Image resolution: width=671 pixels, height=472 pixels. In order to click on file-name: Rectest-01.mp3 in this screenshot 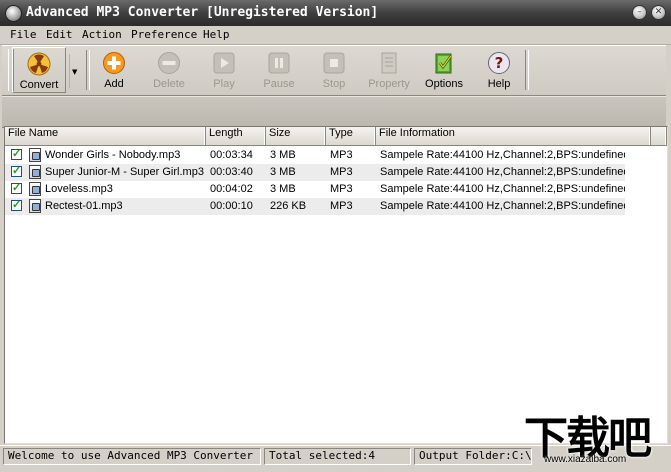, I will do `click(84, 206)`.